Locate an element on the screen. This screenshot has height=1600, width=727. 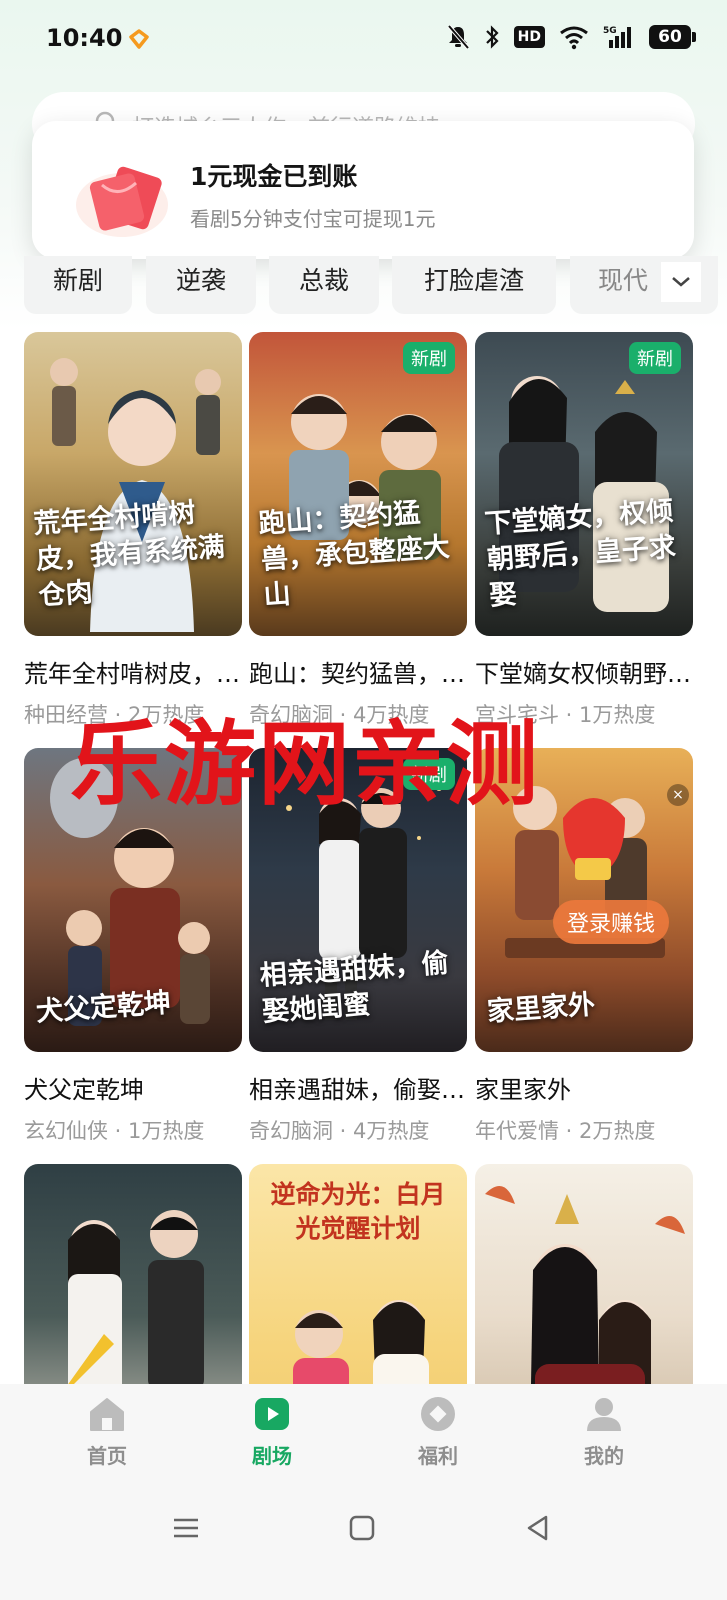
chevron-down-icon is located at coordinates (681, 282).